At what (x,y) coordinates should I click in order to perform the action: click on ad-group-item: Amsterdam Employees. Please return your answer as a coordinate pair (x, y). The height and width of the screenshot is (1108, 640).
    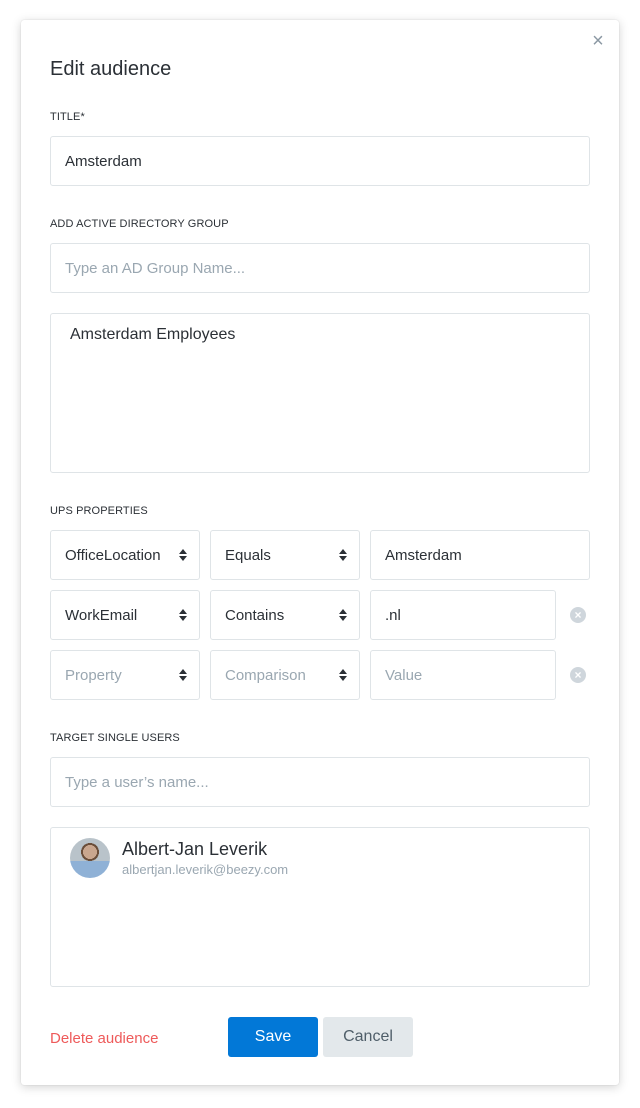
    Looking at the image, I should click on (152, 335).